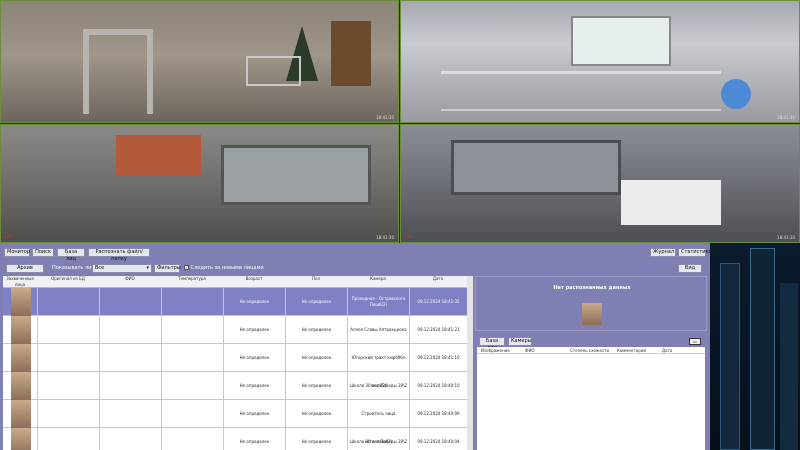  What do you see at coordinates (536, 167) in the screenshot?
I see `entrance-doors` at bounding box center [536, 167].